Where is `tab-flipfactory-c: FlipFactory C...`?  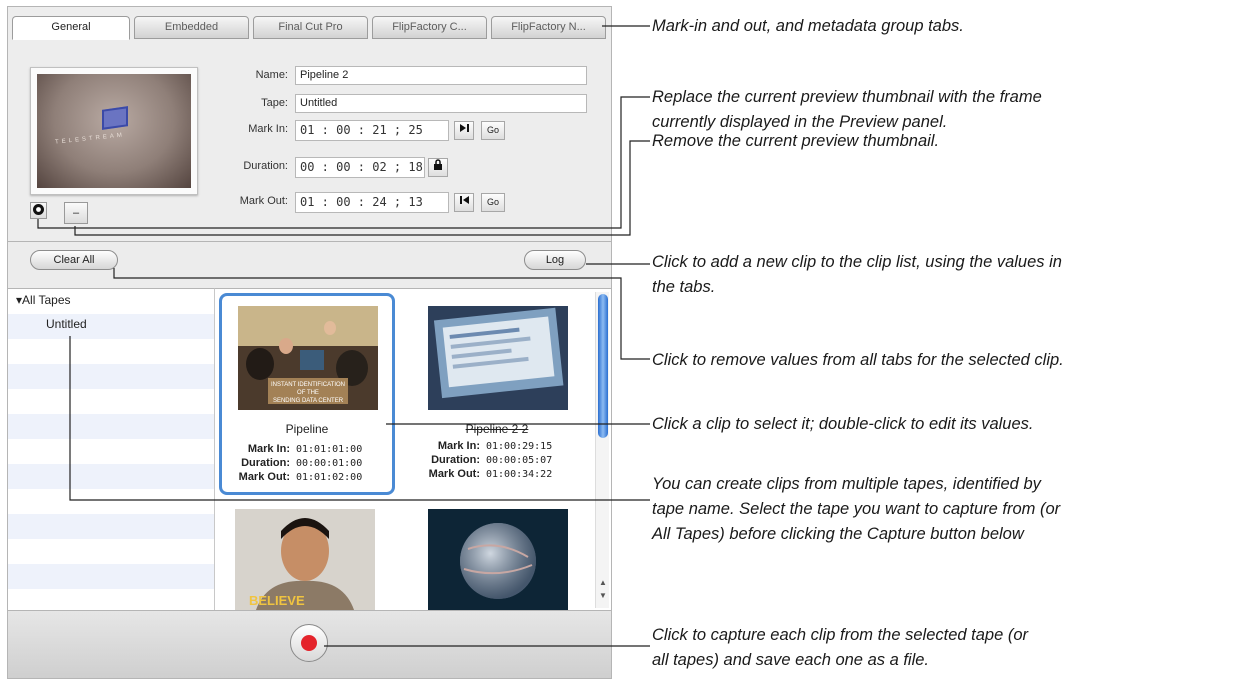 tab-flipfactory-c: FlipFactory C... is located at coordinates (429, 27).